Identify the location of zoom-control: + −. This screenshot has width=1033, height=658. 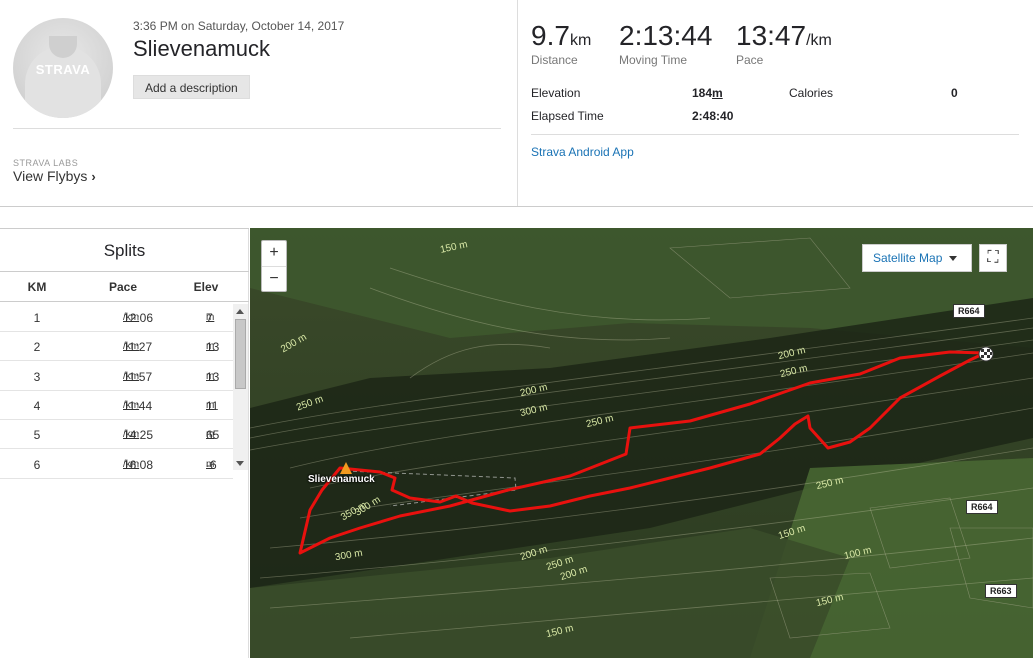
(274, 266).